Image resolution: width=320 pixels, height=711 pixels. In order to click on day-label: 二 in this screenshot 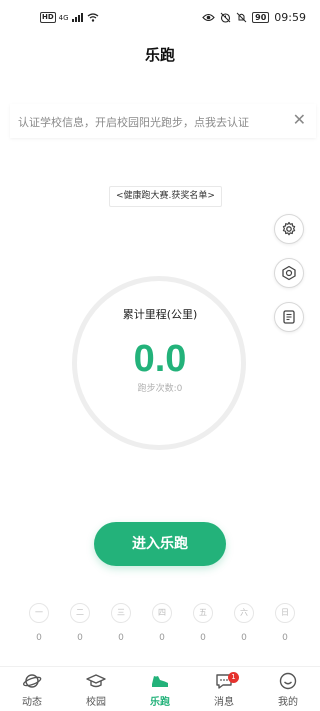, I will do `click(80, 613)`.